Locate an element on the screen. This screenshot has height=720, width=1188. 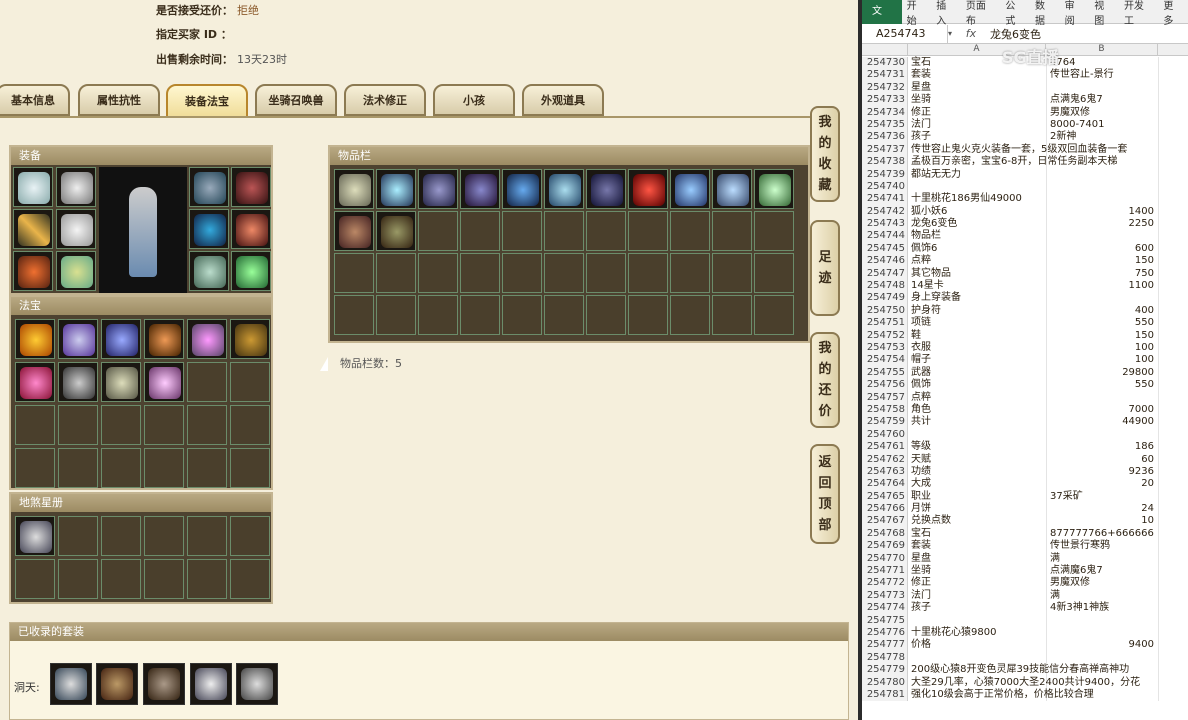
cell-b: 20 is located at coordinates (1102, 484).